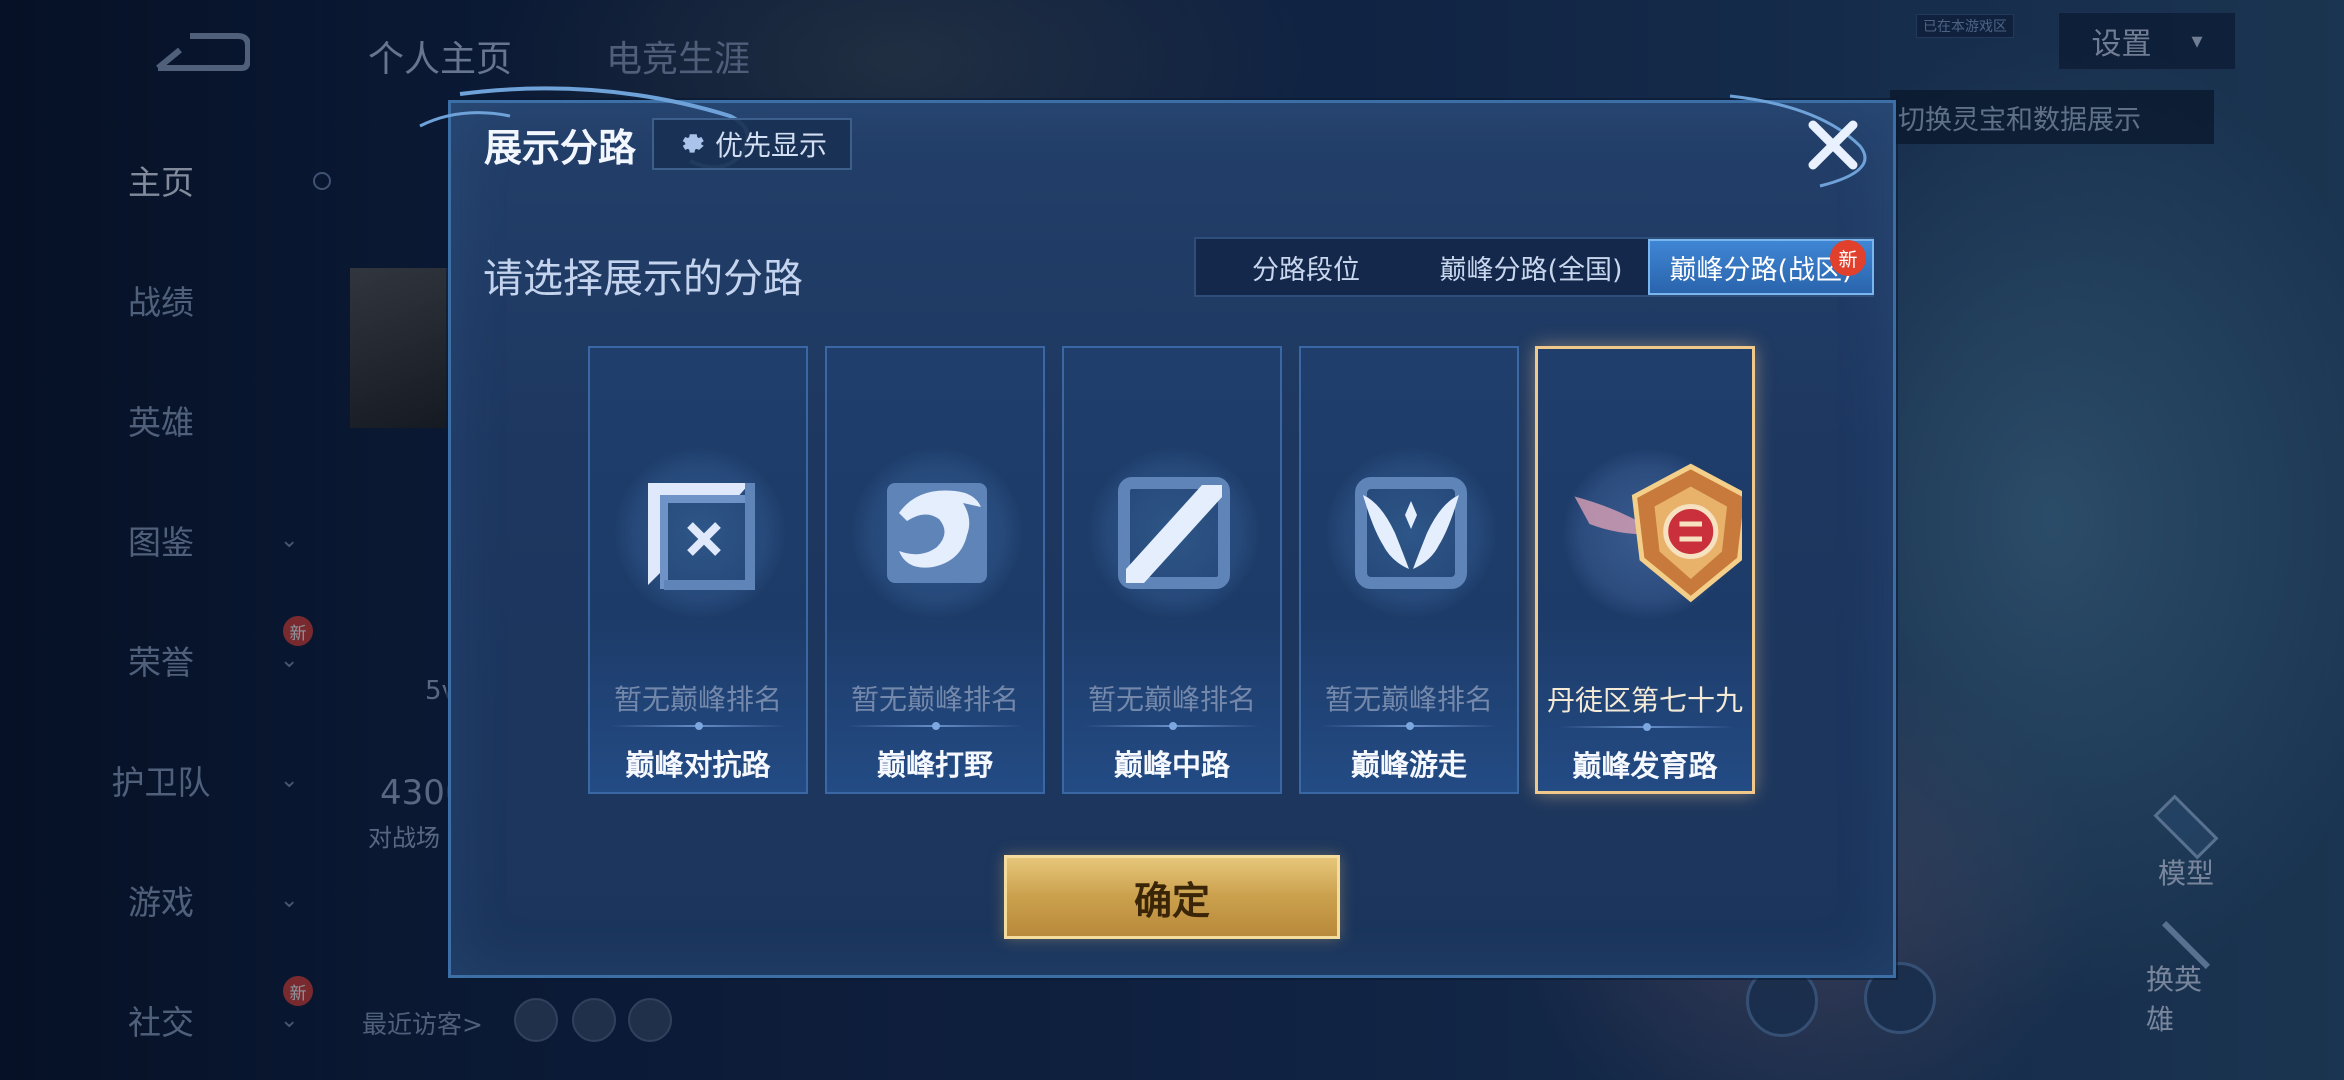 This screenshot has height=1080, width=2344. Describe the element at coordinates (1848, 258) in the screenshot. I see `new-badge: 新` at that location.